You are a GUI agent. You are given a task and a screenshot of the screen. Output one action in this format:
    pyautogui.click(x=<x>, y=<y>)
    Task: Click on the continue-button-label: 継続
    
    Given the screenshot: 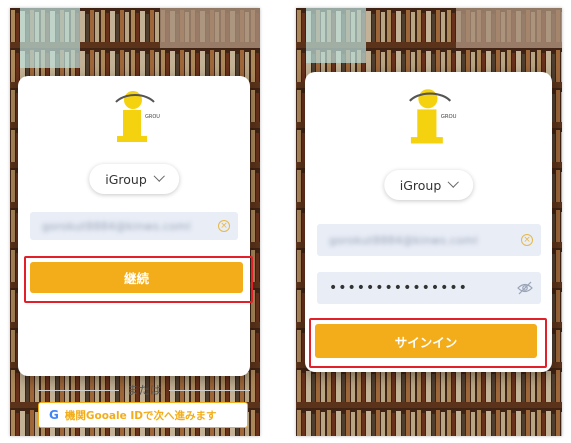 What is the action you would take?
    pyautogui.click(x=136, y=278)
    